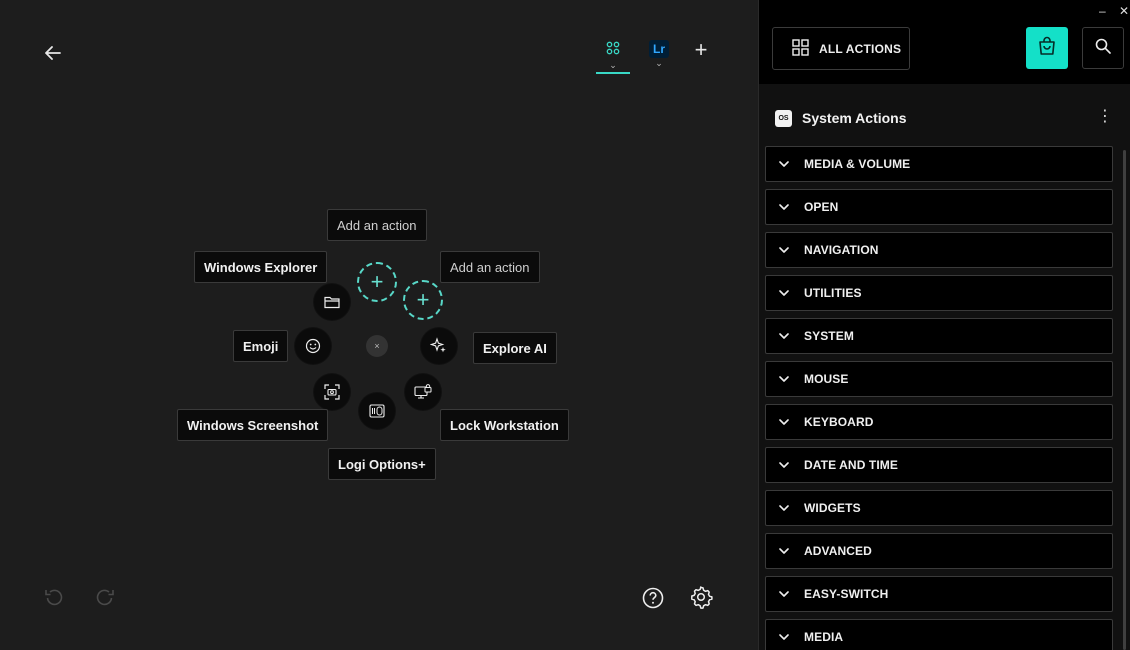  What do you see at coordinates (829, 336) in the screenshot?
I see `category-label: SYSTEM` at bounding box center [829, 336].